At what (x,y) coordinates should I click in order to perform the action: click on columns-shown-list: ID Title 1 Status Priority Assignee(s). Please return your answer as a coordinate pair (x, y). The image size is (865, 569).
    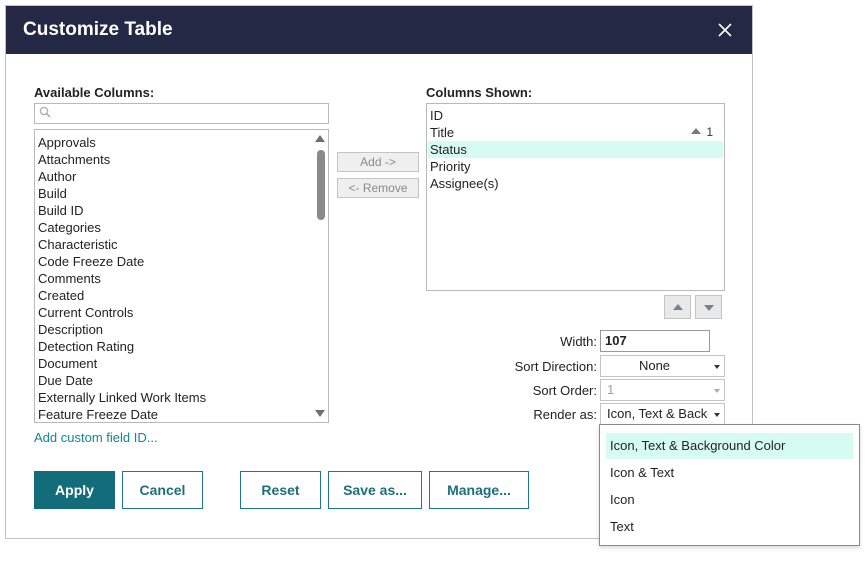
    Looking at the image, I should click on (575, 197).